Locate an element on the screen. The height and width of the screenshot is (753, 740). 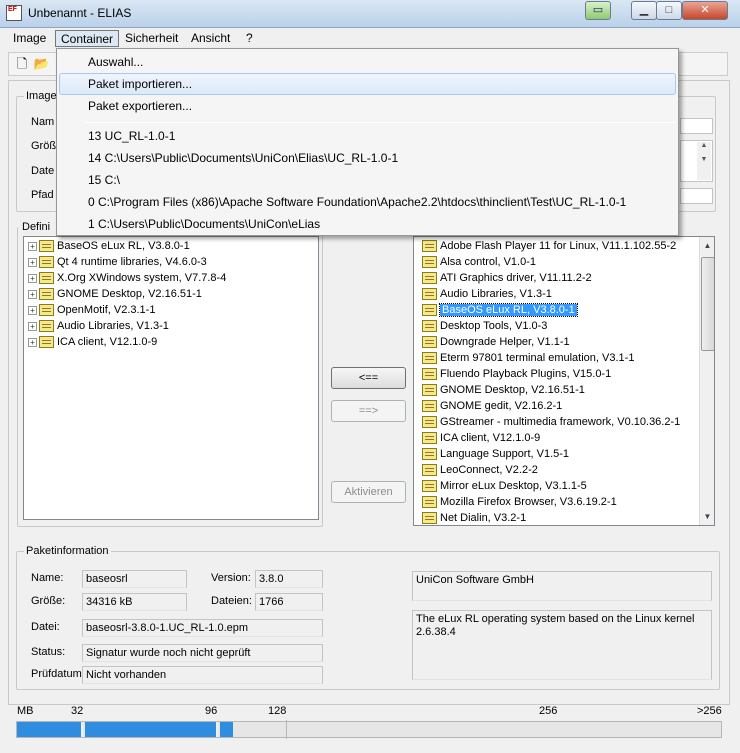
image-path-field is located at coordinates (696, 196).